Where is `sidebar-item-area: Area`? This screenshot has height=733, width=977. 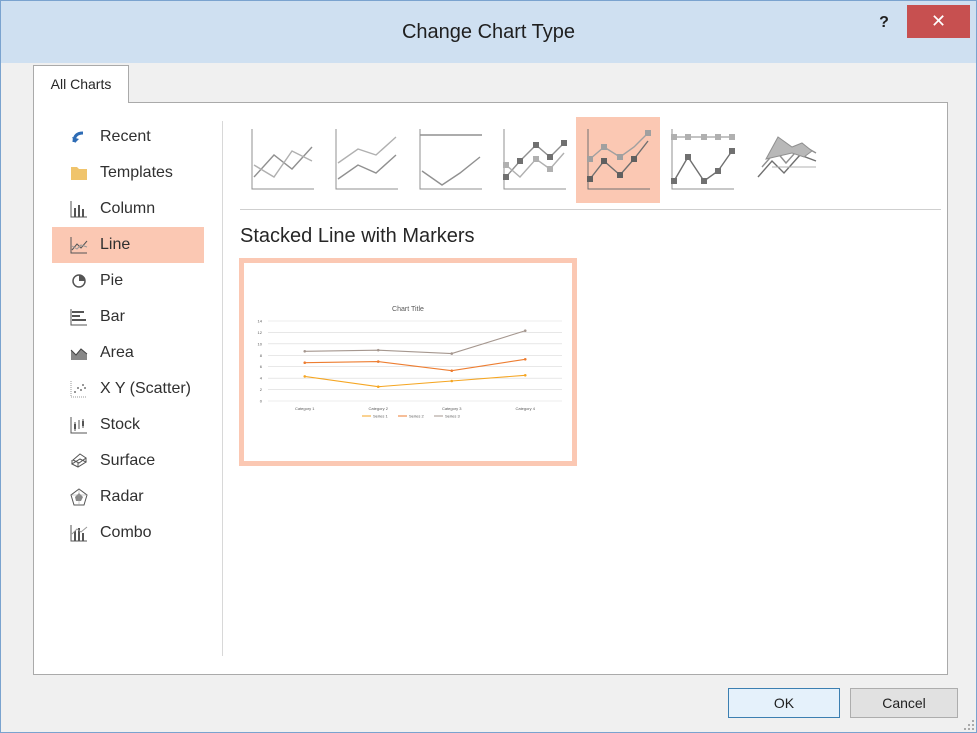 sidebar-item-area: Area is located at coordinates (128, 353).